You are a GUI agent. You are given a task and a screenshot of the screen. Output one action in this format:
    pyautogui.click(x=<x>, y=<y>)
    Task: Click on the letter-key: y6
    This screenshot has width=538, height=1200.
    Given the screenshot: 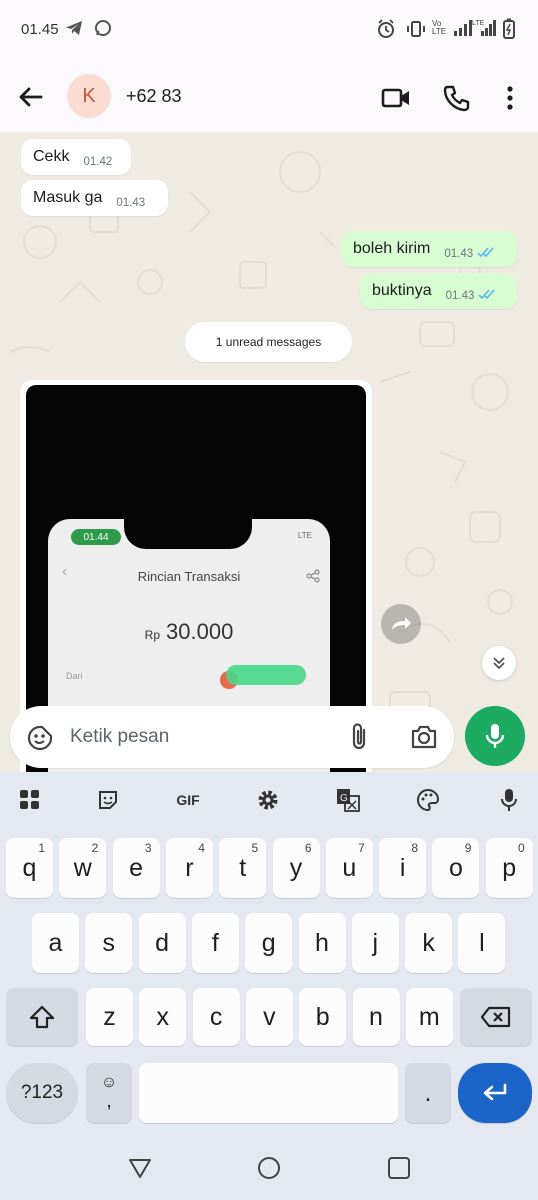 What is the action you would take?
    pyautogui.click(x=296, y=868)
    